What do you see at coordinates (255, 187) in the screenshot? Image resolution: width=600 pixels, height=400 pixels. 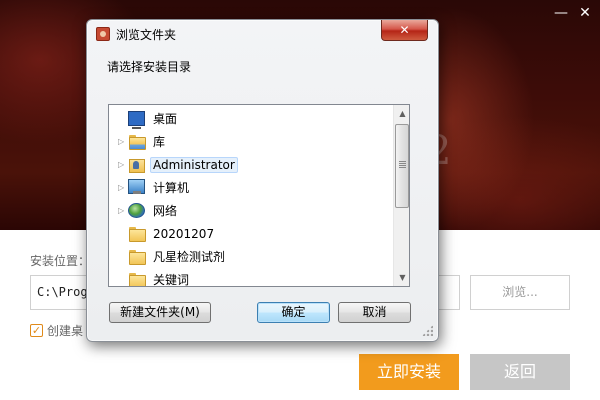 I see `tree-item-computer: ▷ 计算机` at bounding box center [255, 187].